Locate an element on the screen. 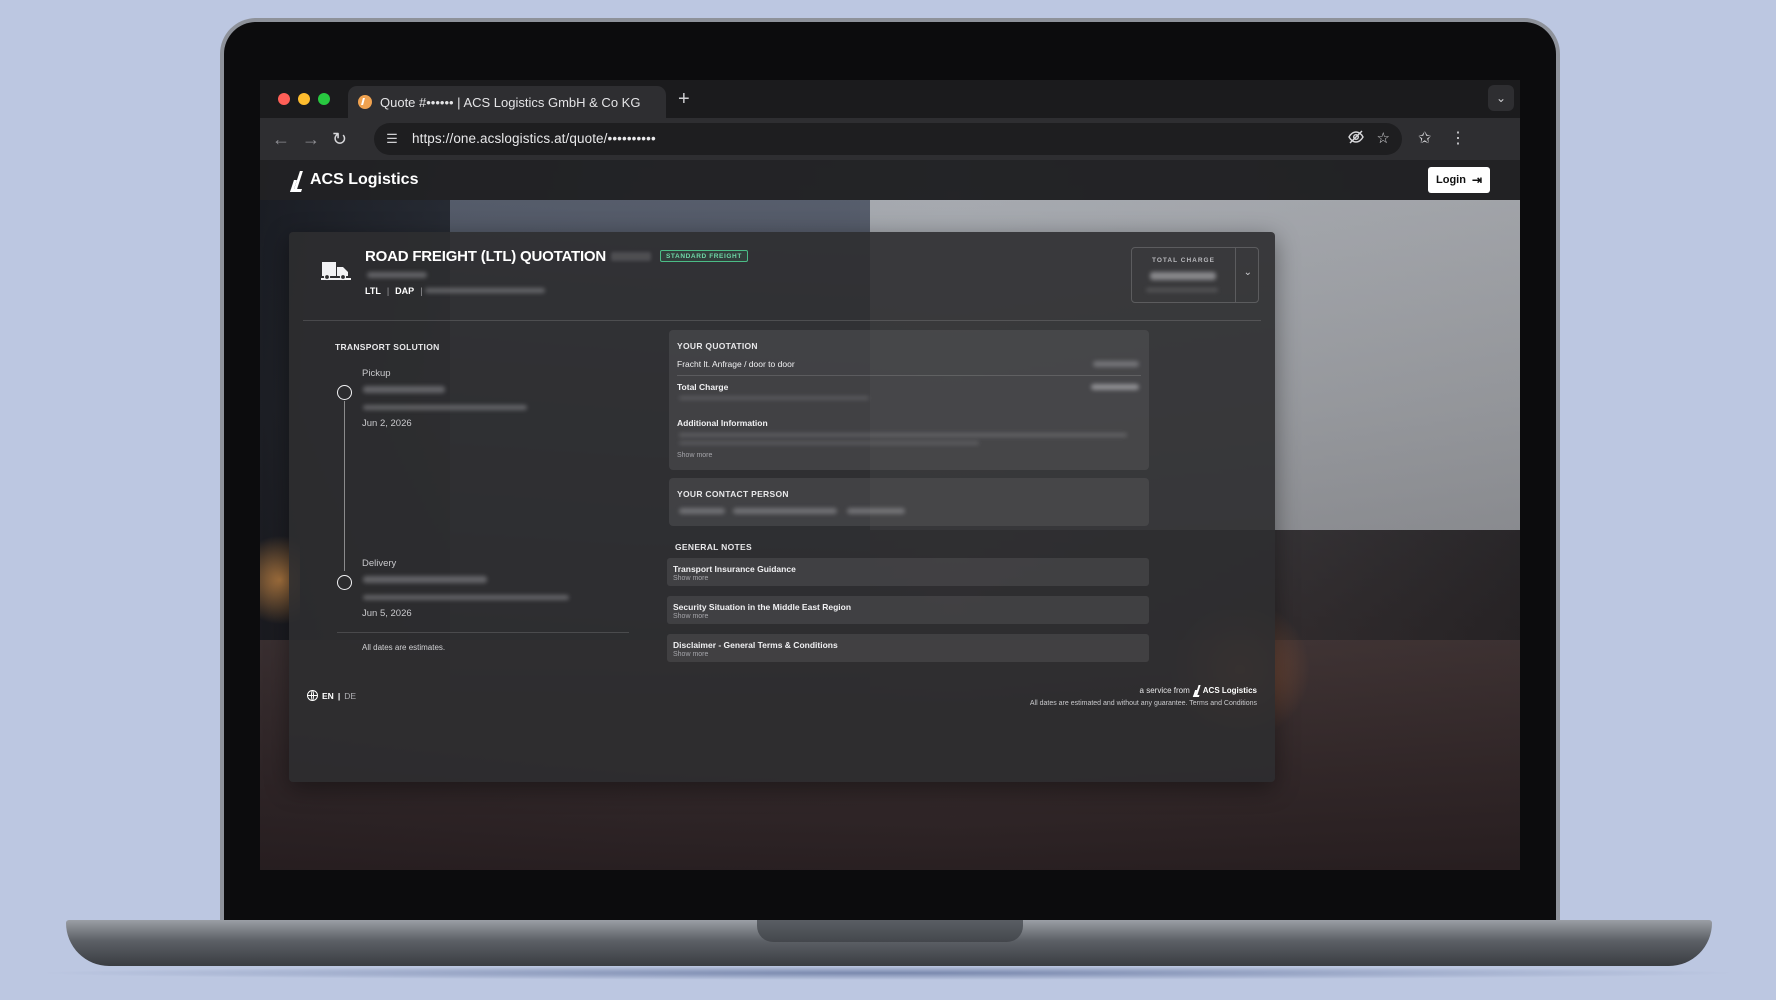 The image size is (1776, 1000). dates-estimate-note: All dates are estimates. is located at coordinates (404, 647).